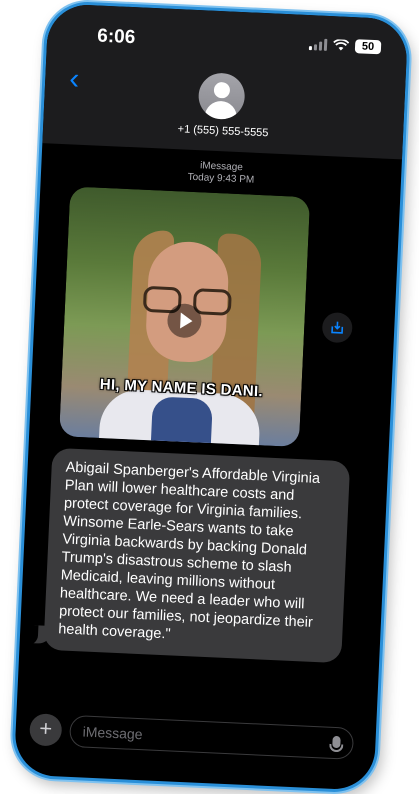  I want to click on back-chevron-icon: ‹, so click(74, 78).